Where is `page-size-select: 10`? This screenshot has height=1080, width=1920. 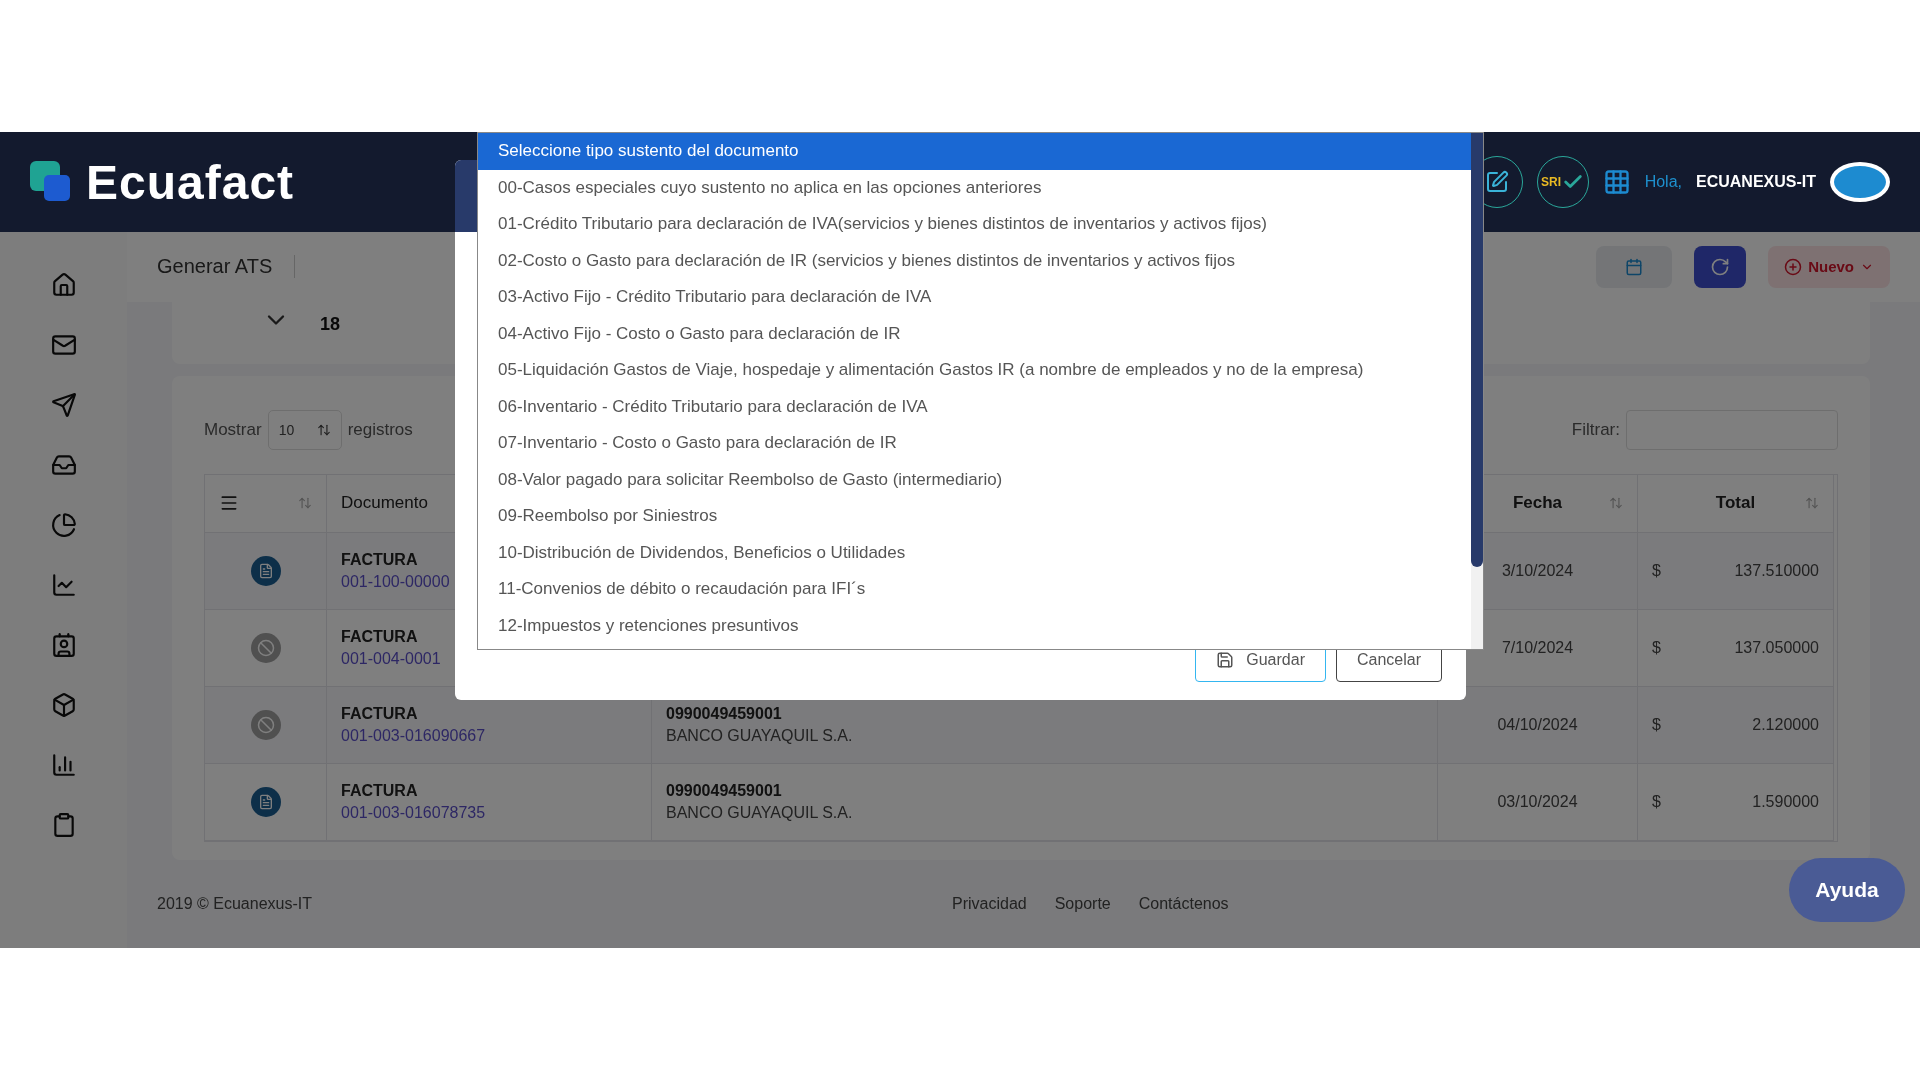 page-size-select: 10 is located at coordinates (304, 429).